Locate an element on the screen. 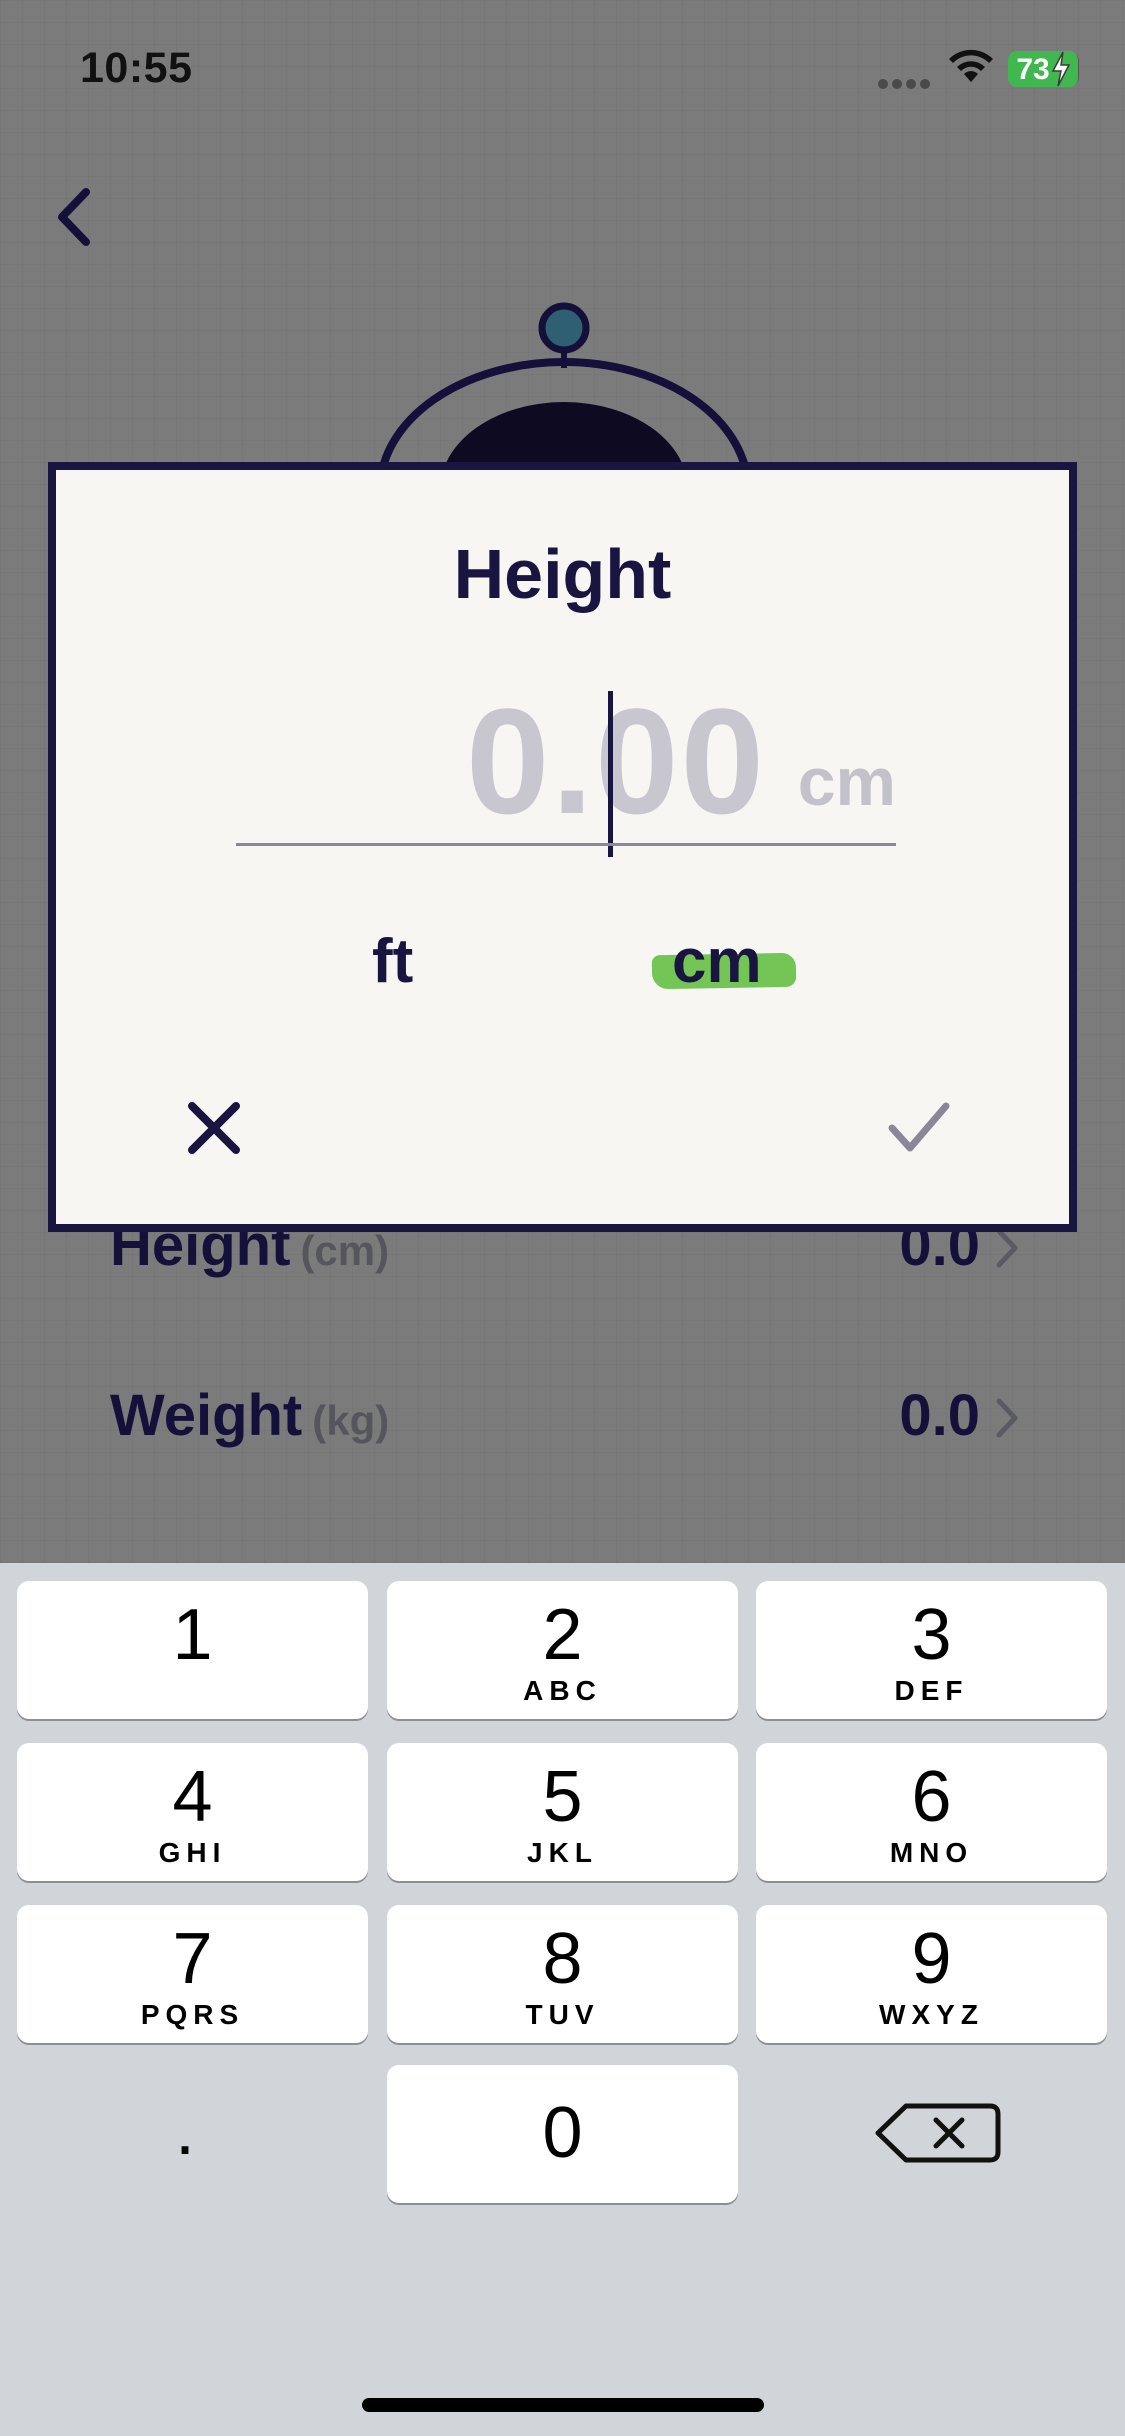 The height and width of the screenshot is (2436, 1125). scale-illustration is located at coordinates (564, 396).